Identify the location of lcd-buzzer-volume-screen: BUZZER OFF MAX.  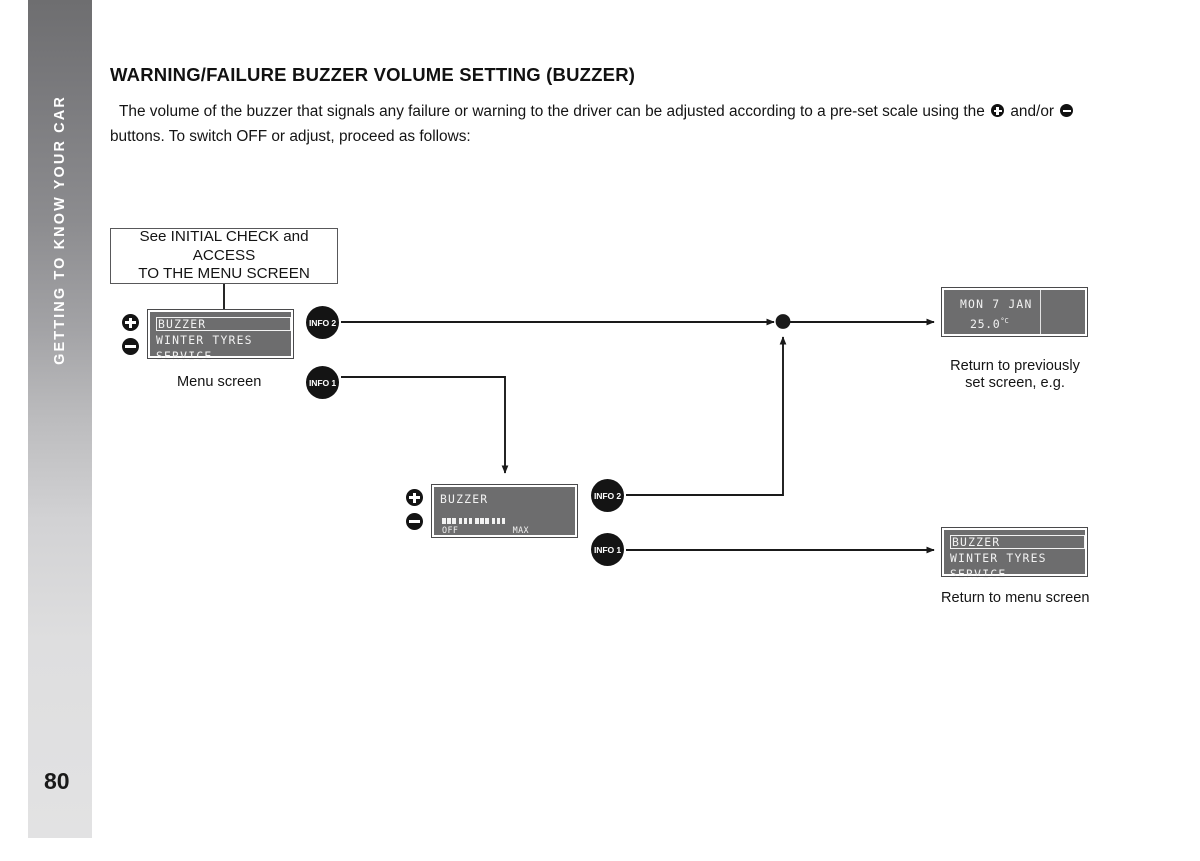
(504, 511).